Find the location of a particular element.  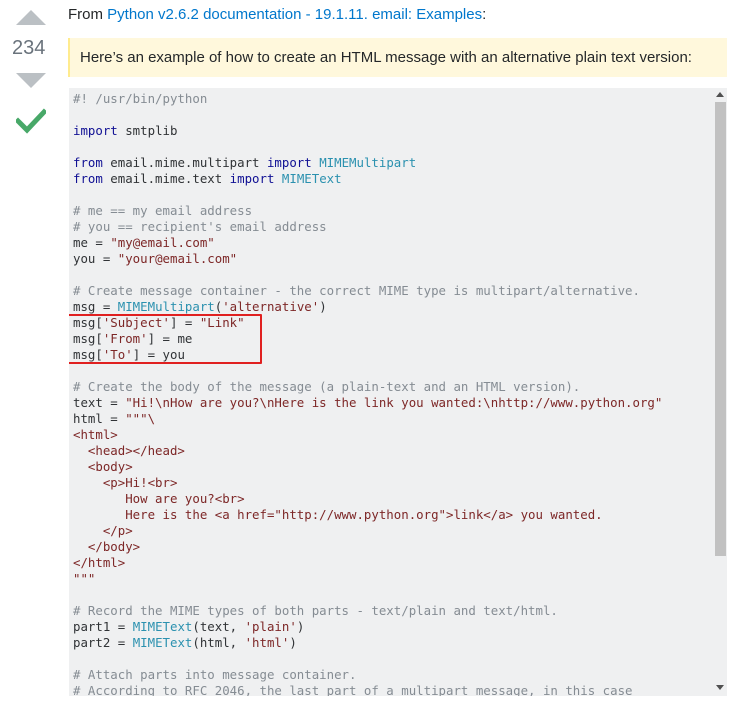

code-line: <html> is located at coordinates (367, 435).